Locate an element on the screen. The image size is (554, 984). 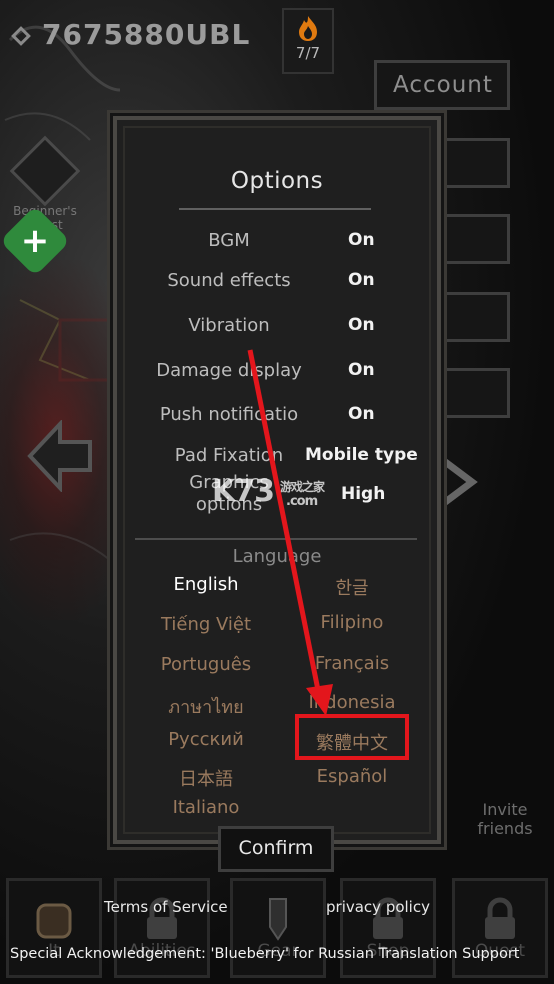
language-thai: ภาษาไทย is located at coordinates (206, 706).